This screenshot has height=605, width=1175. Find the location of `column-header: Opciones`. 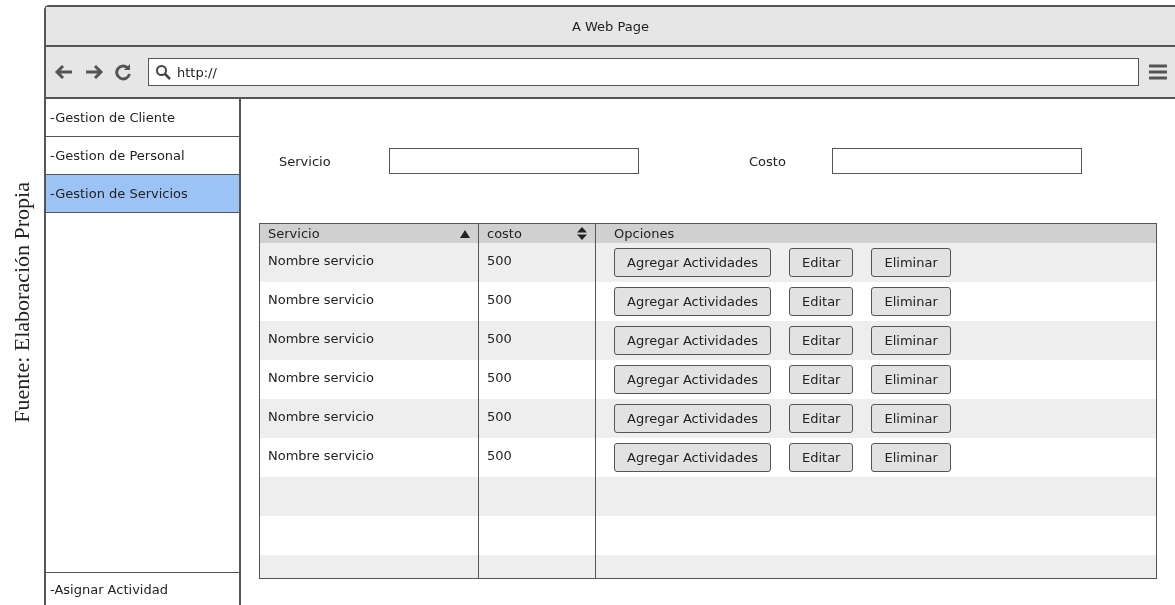

column-header: Opciones is located at coordinates (876, 233).